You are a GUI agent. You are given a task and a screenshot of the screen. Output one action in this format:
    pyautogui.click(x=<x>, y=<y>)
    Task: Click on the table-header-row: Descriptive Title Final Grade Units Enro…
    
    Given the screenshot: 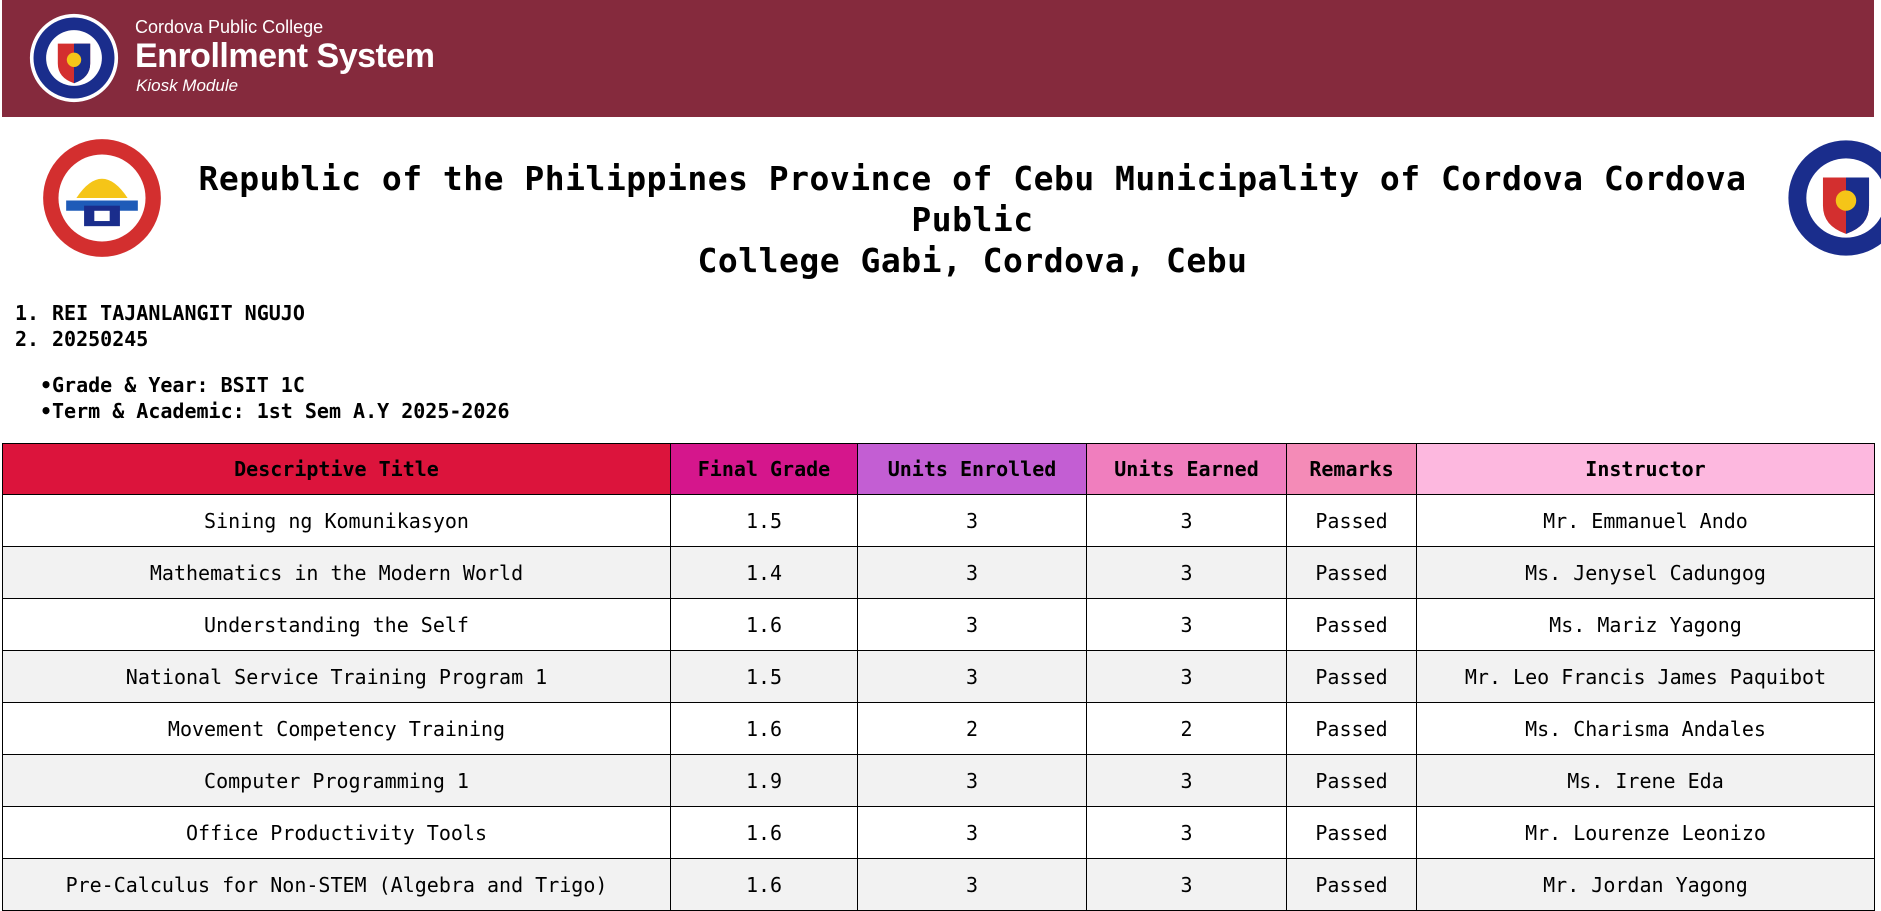 What is the action you would take?
    pyautogui.click(x=938, y=469)
    